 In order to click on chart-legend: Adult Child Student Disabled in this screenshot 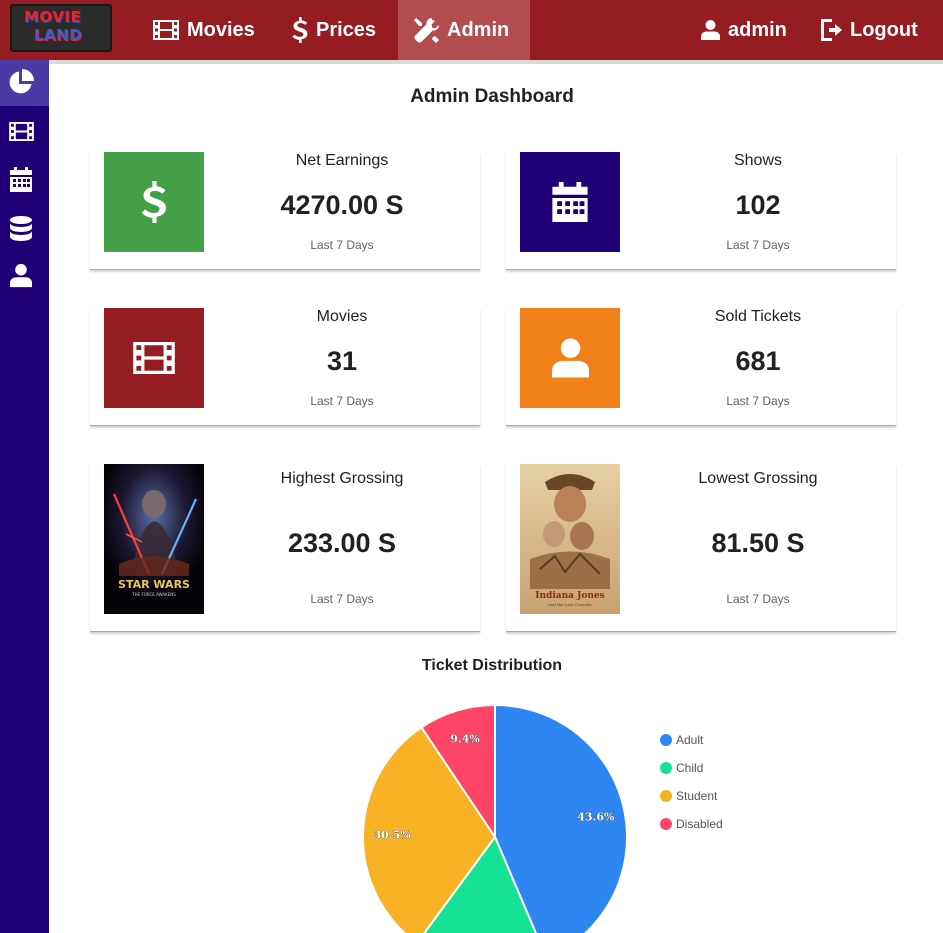, I will do `click(691, 782)`.